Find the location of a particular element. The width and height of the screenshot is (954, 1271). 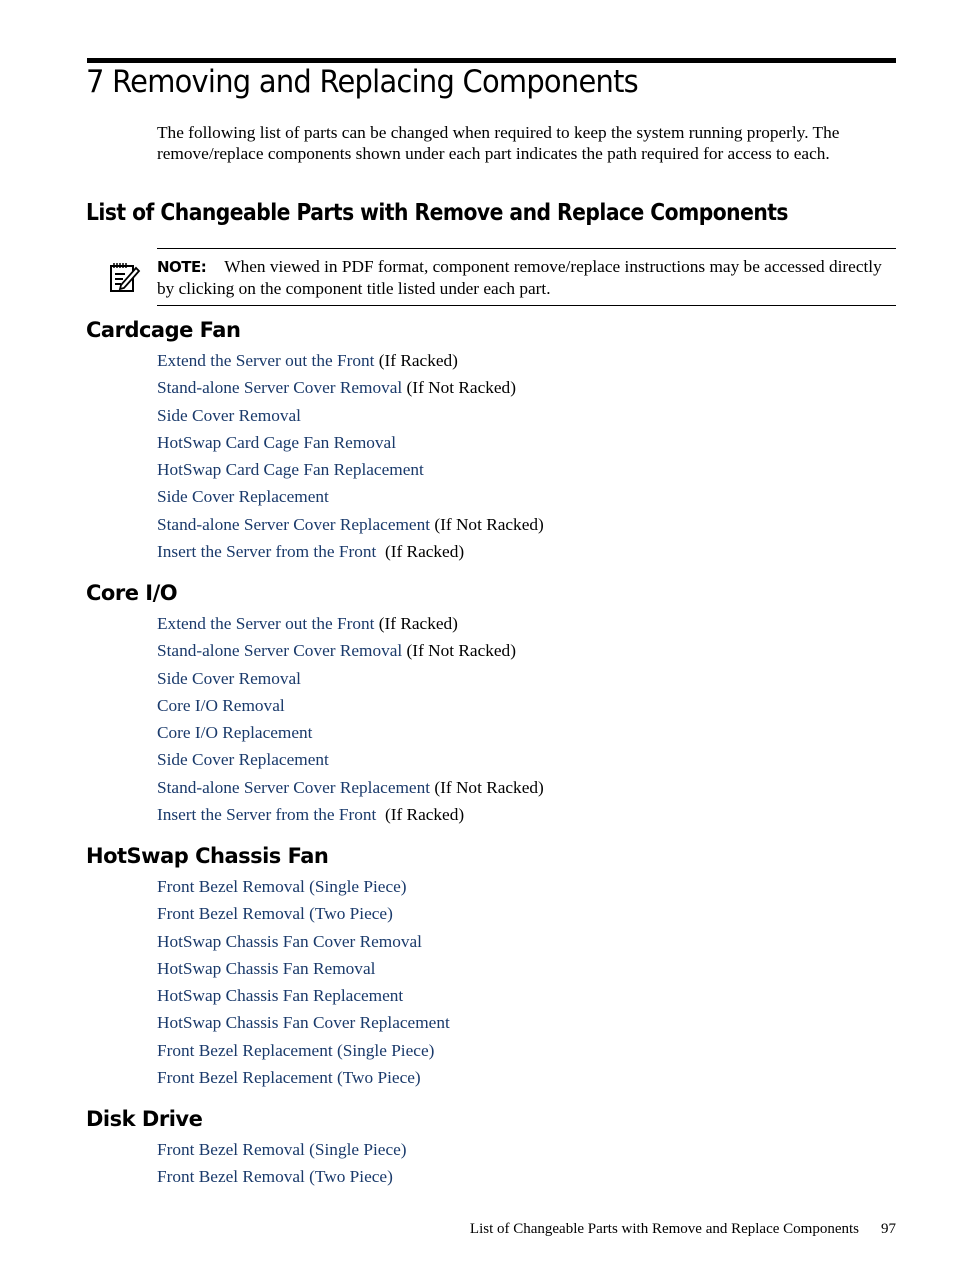

page-number: 97 is located at coordinates (888, 1229).